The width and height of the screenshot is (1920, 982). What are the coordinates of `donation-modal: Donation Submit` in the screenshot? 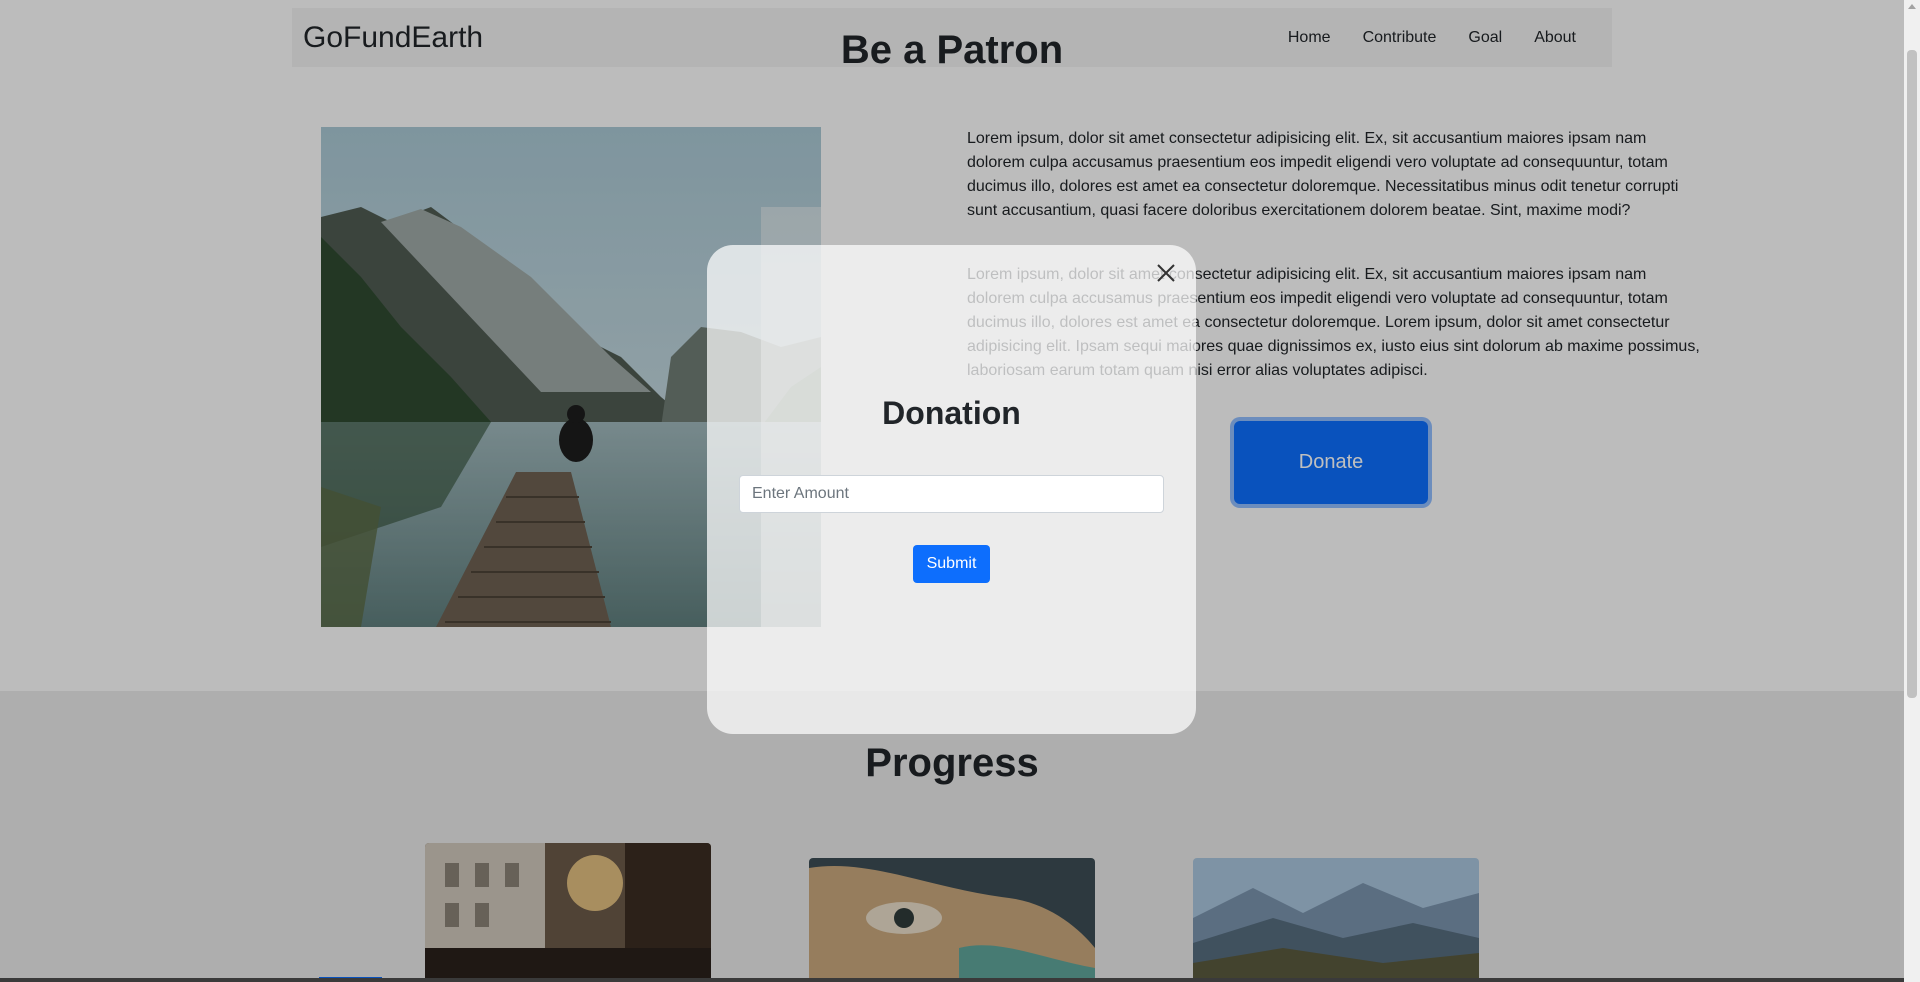 It's located at (951, 489).